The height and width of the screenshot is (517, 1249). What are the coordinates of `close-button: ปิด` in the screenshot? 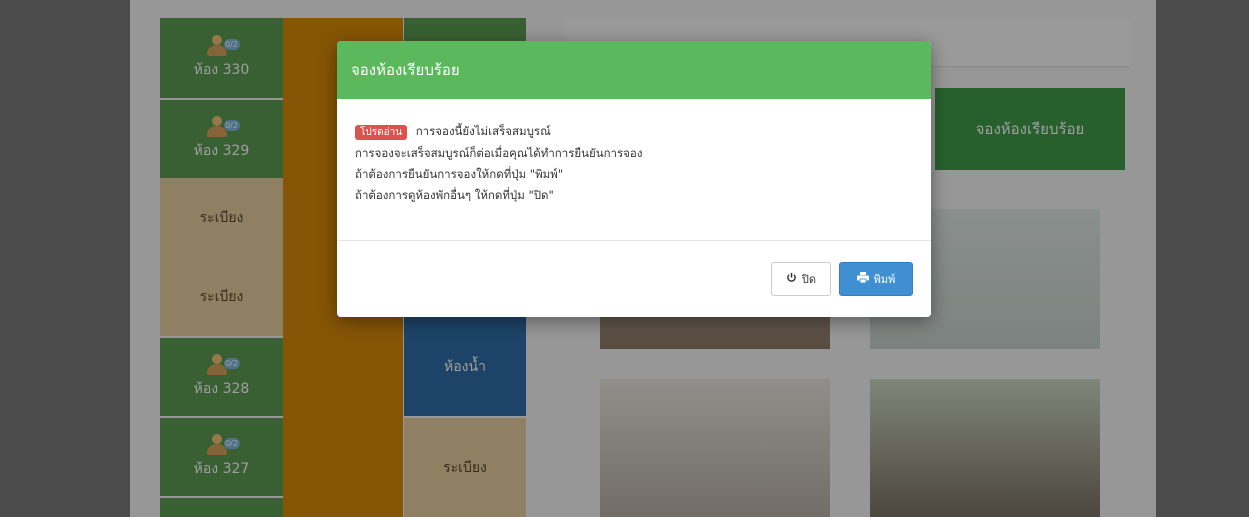 It's located at (801, 279).